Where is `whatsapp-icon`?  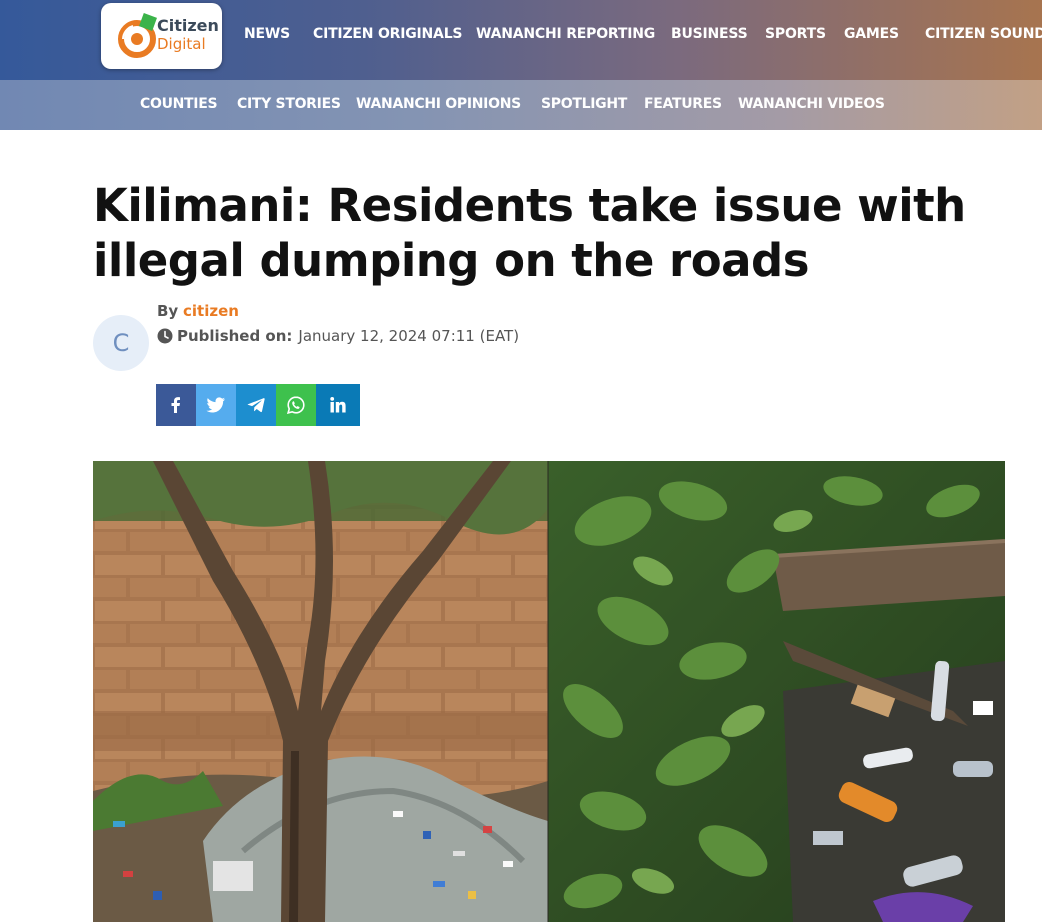 whatsapp-icon is located at coordinates (296, 405).